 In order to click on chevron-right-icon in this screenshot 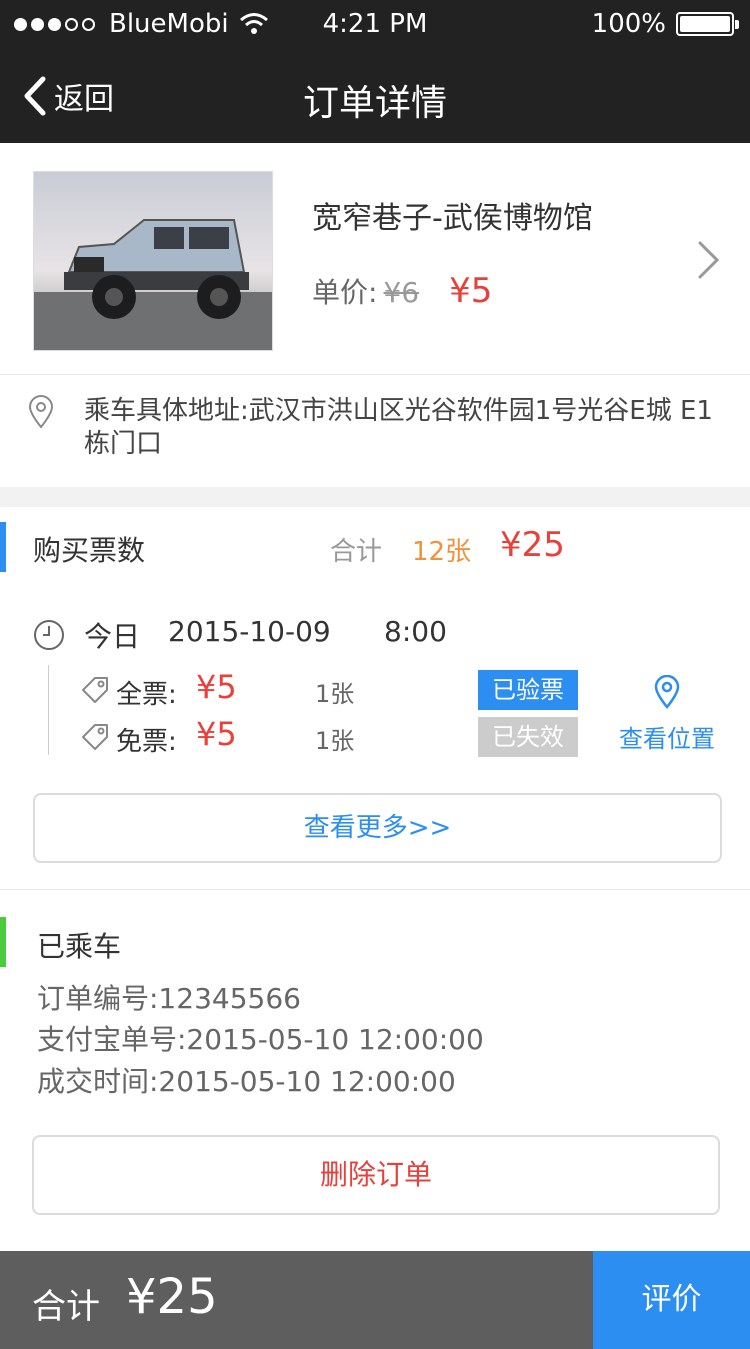, I will do `click(709, 260)`.